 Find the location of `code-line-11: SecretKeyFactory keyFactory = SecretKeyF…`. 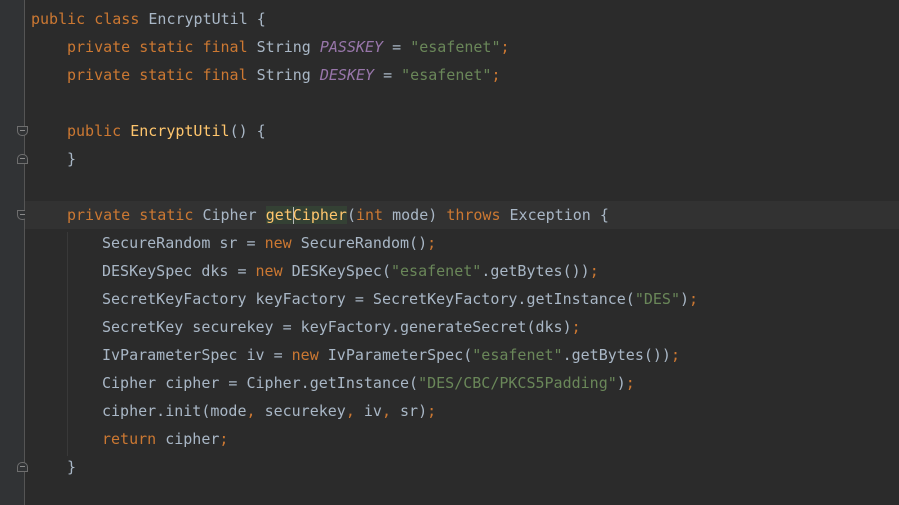

code-line-11: SecretKeyFactory keyFactory = SecretKeyF… is located at coordinates (364, 299).